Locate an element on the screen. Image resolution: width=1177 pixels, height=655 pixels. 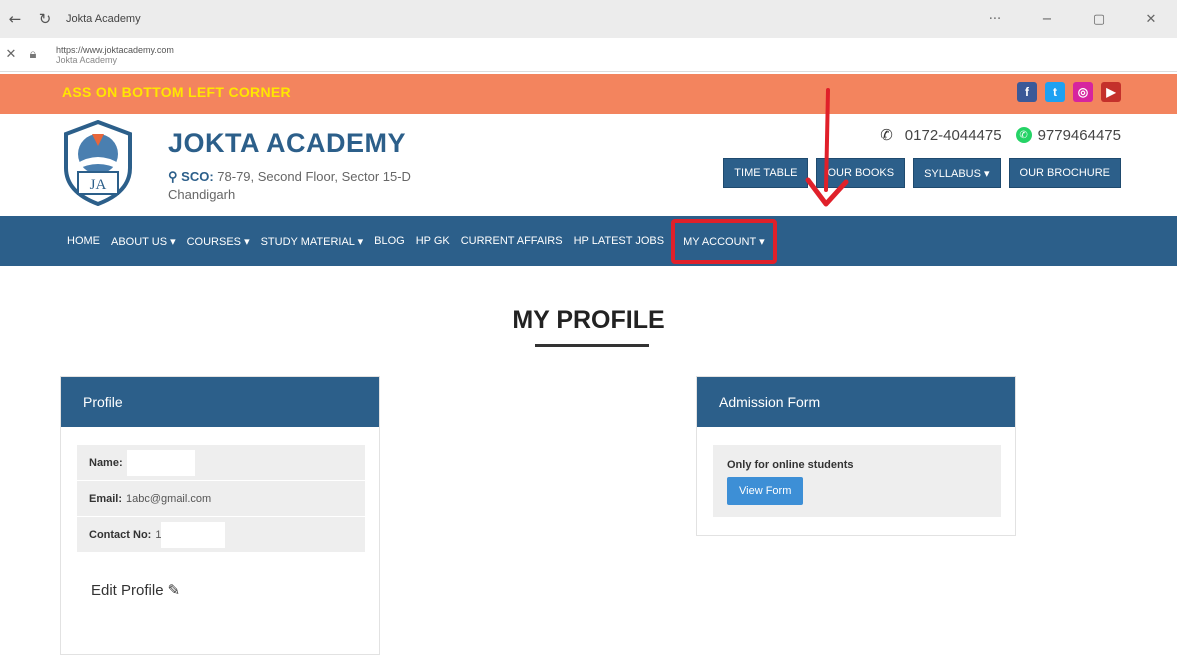
minimize-icon: − is located at coordinates (1047, 19).